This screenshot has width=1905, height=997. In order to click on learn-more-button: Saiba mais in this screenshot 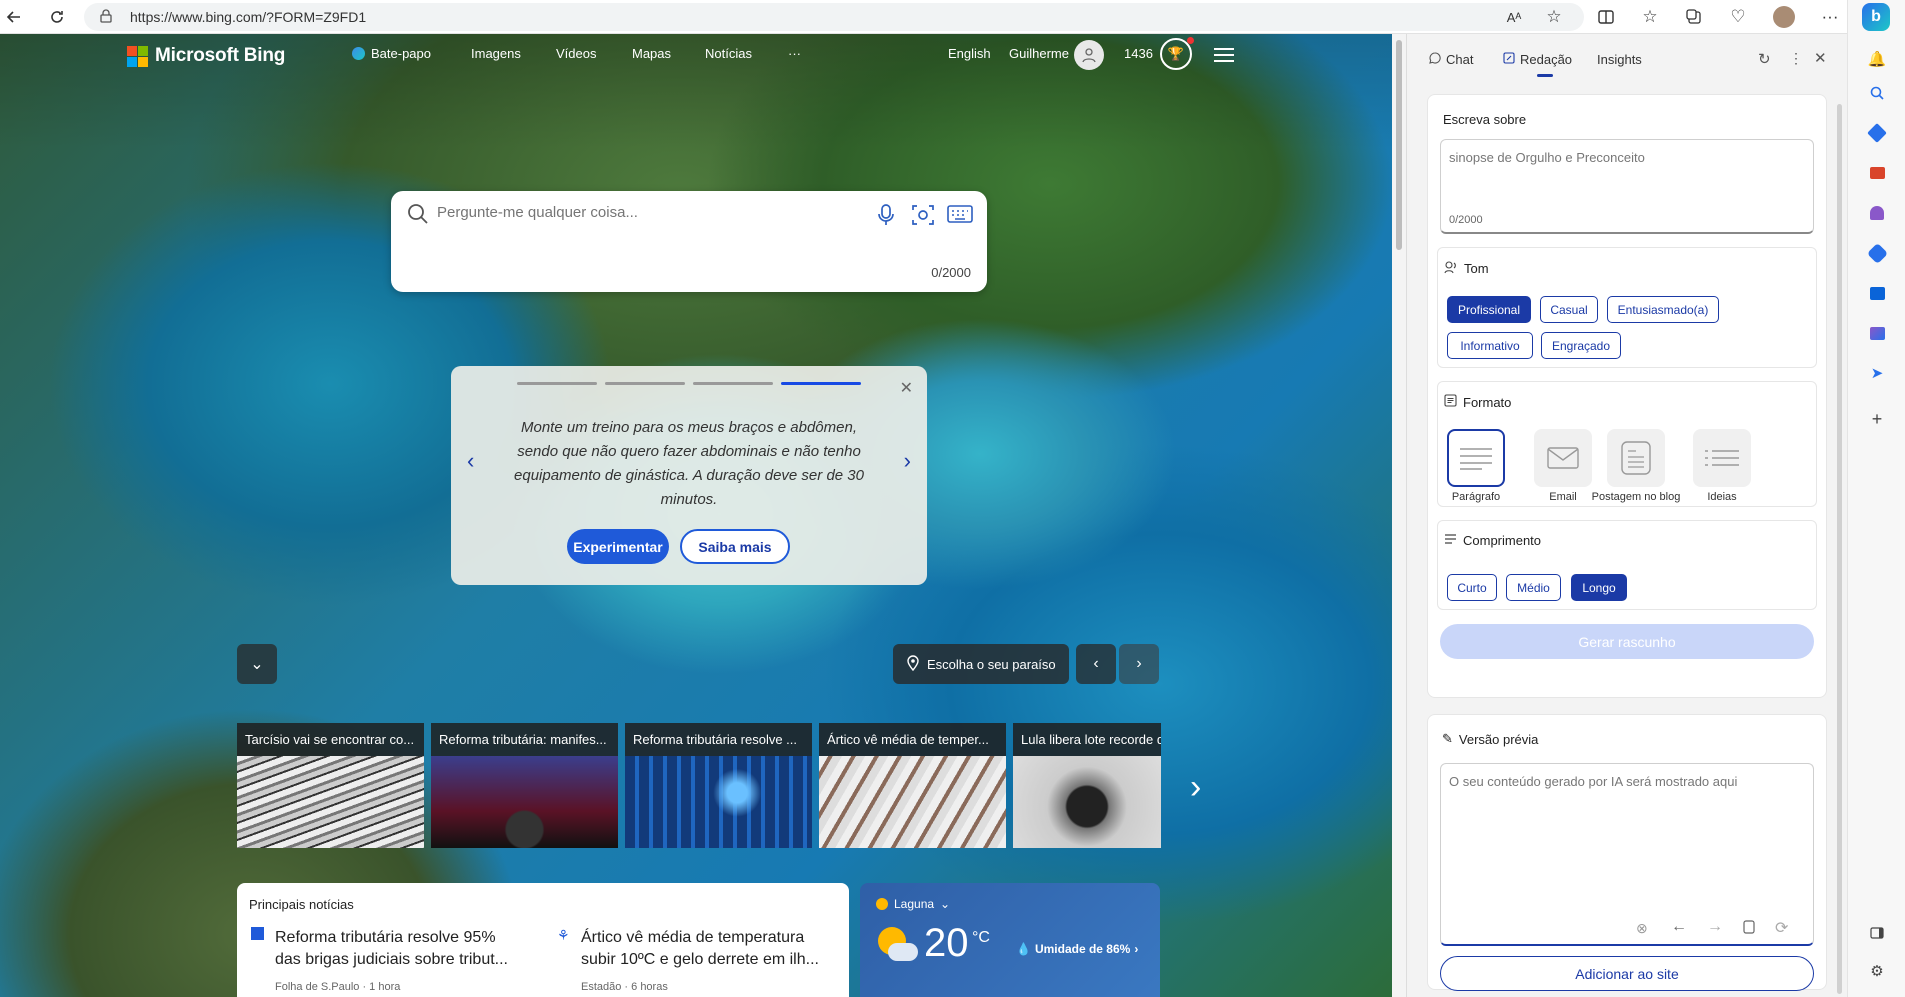, I will do `click(735, 546)`.